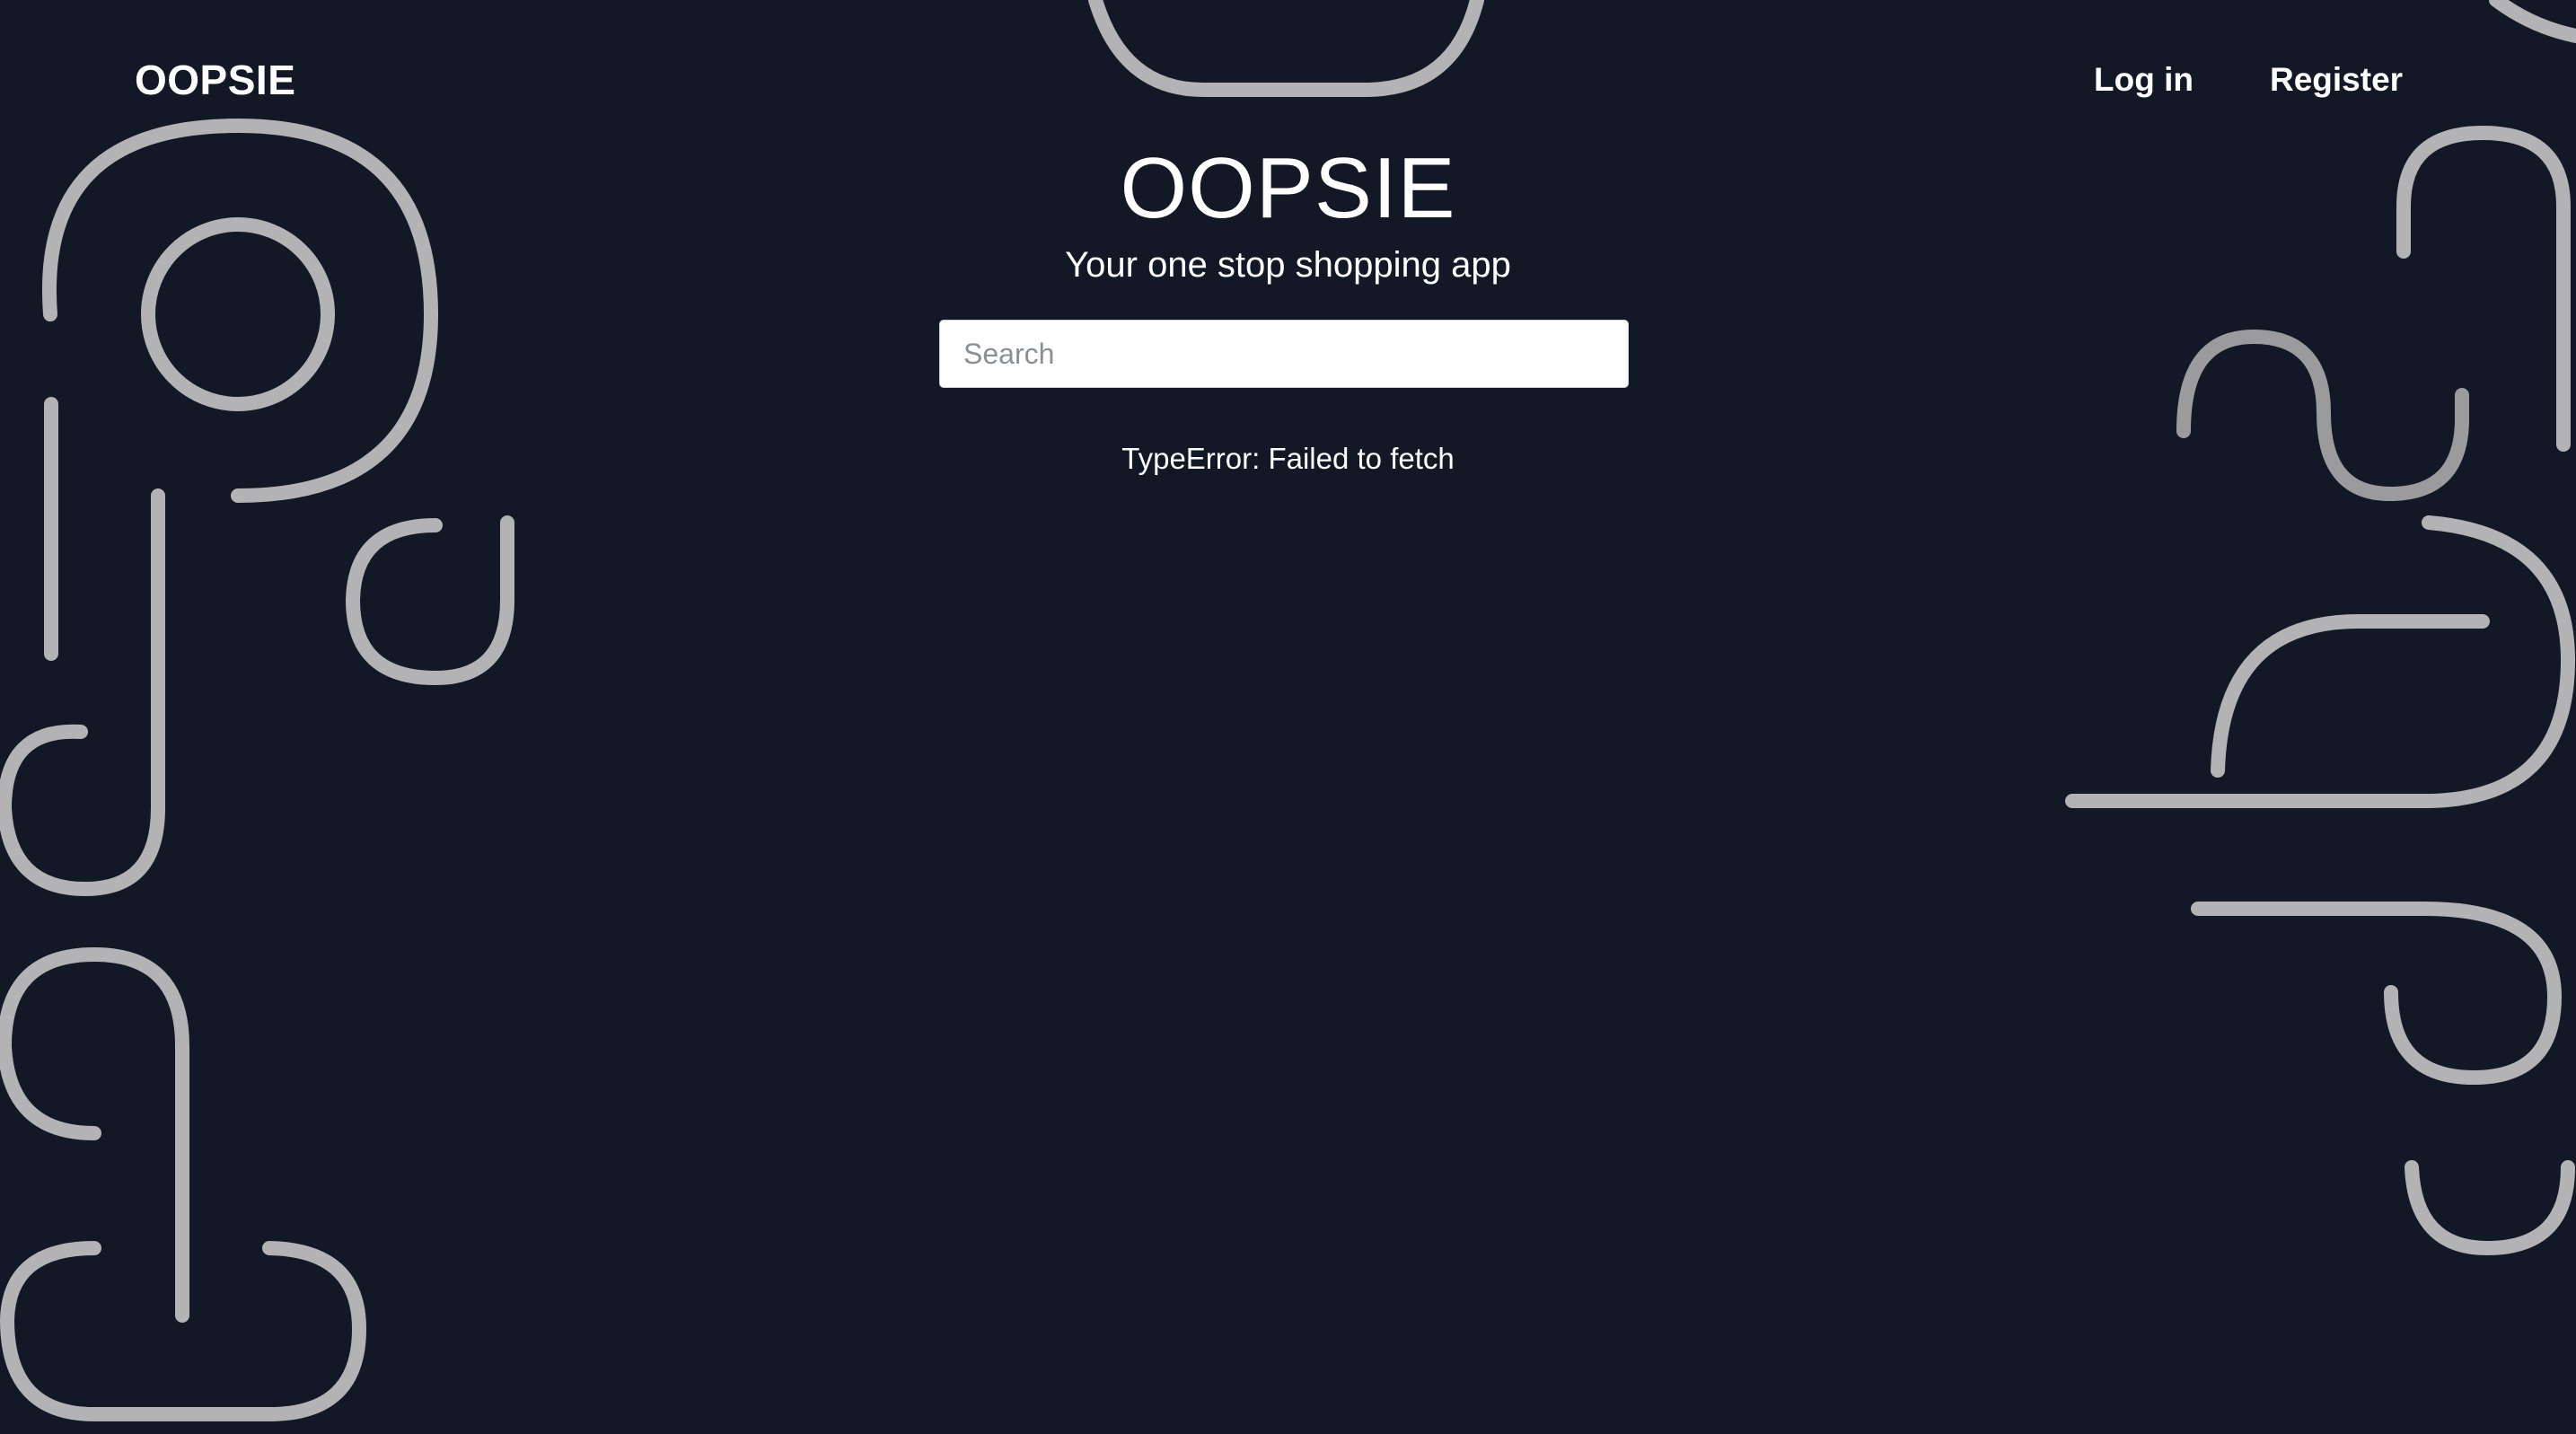  I want to click on top-nav: Log in Register, so click(1288, 88).